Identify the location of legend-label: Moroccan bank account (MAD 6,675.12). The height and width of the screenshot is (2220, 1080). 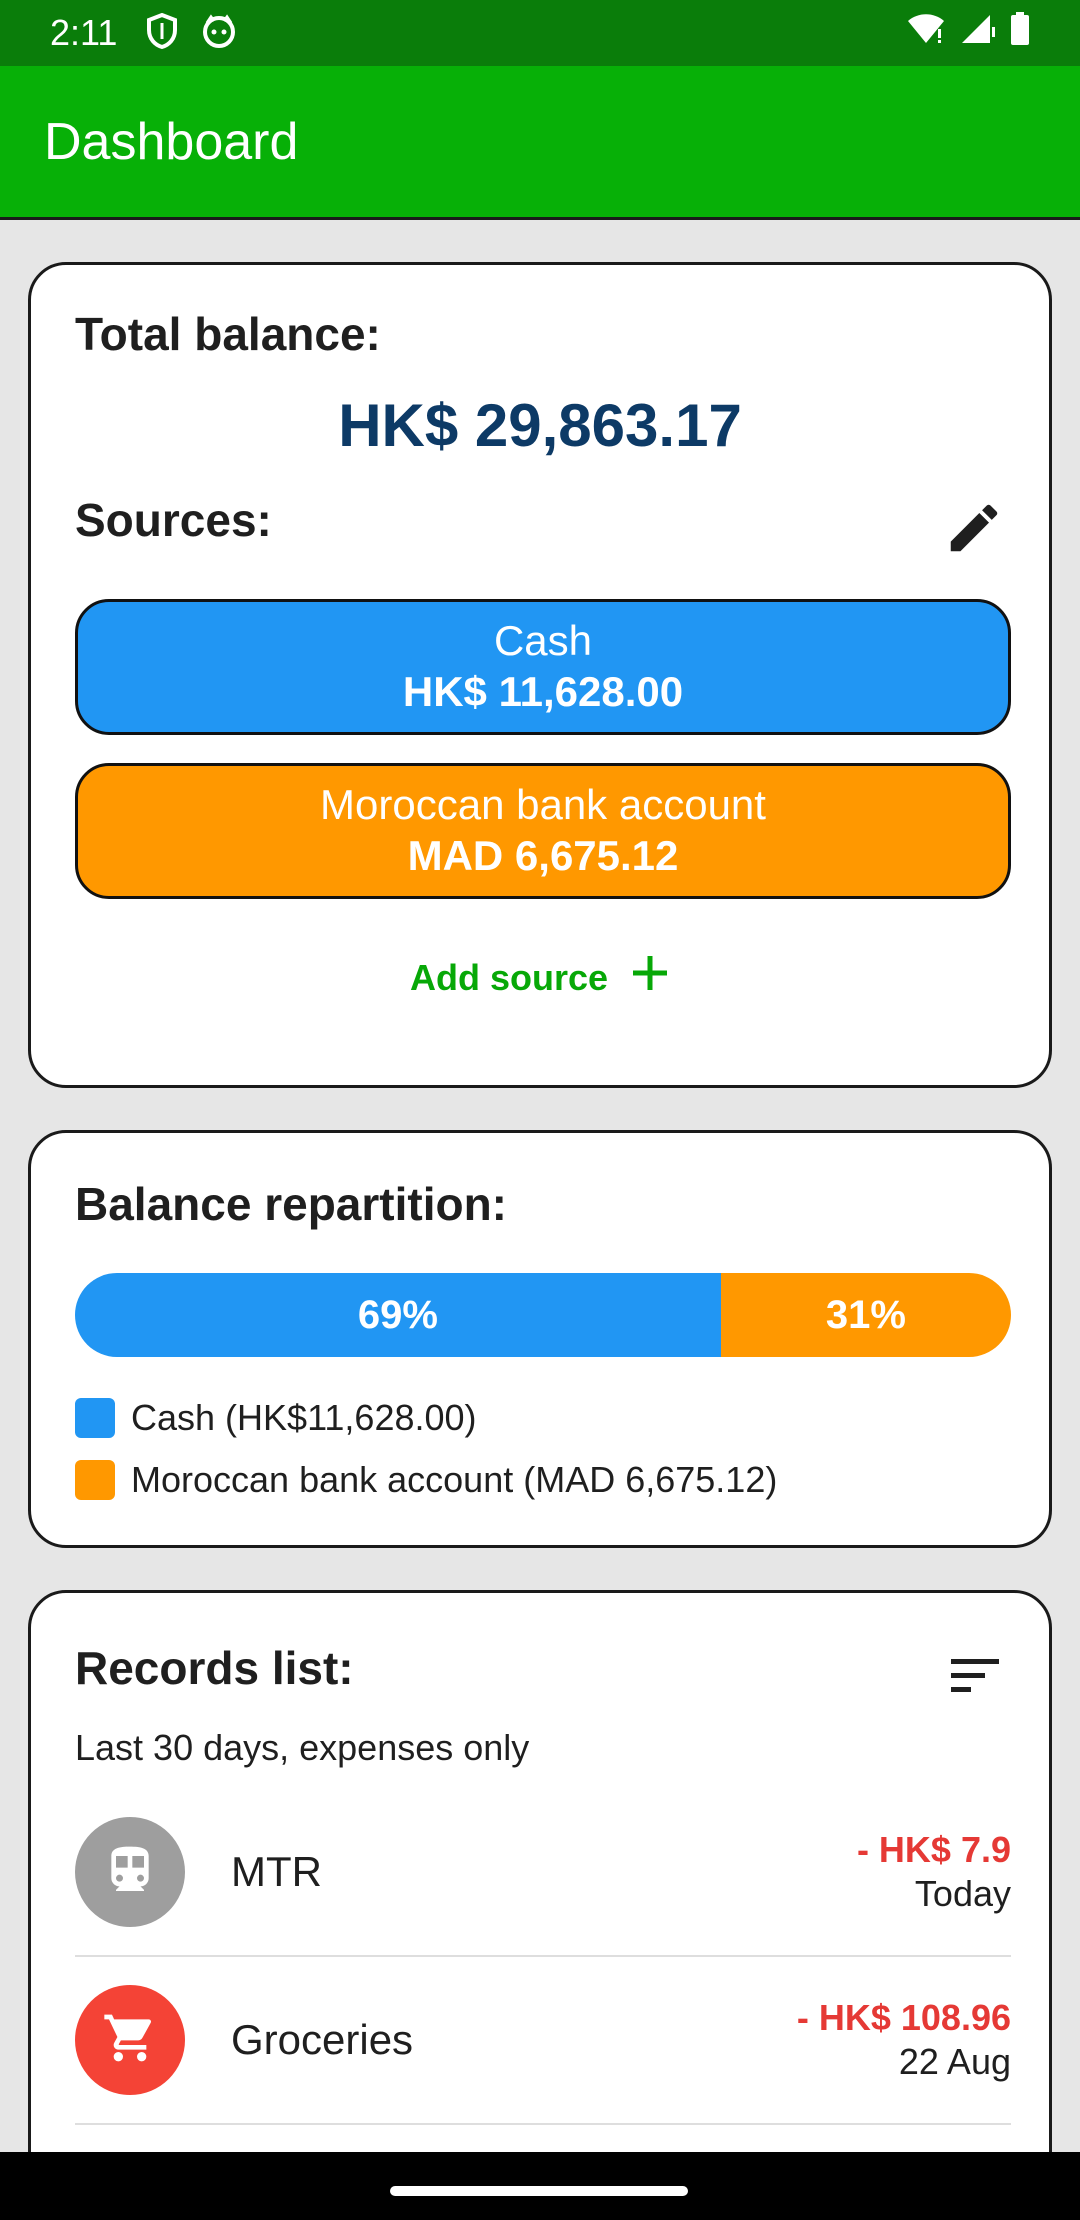
(454, 1479).